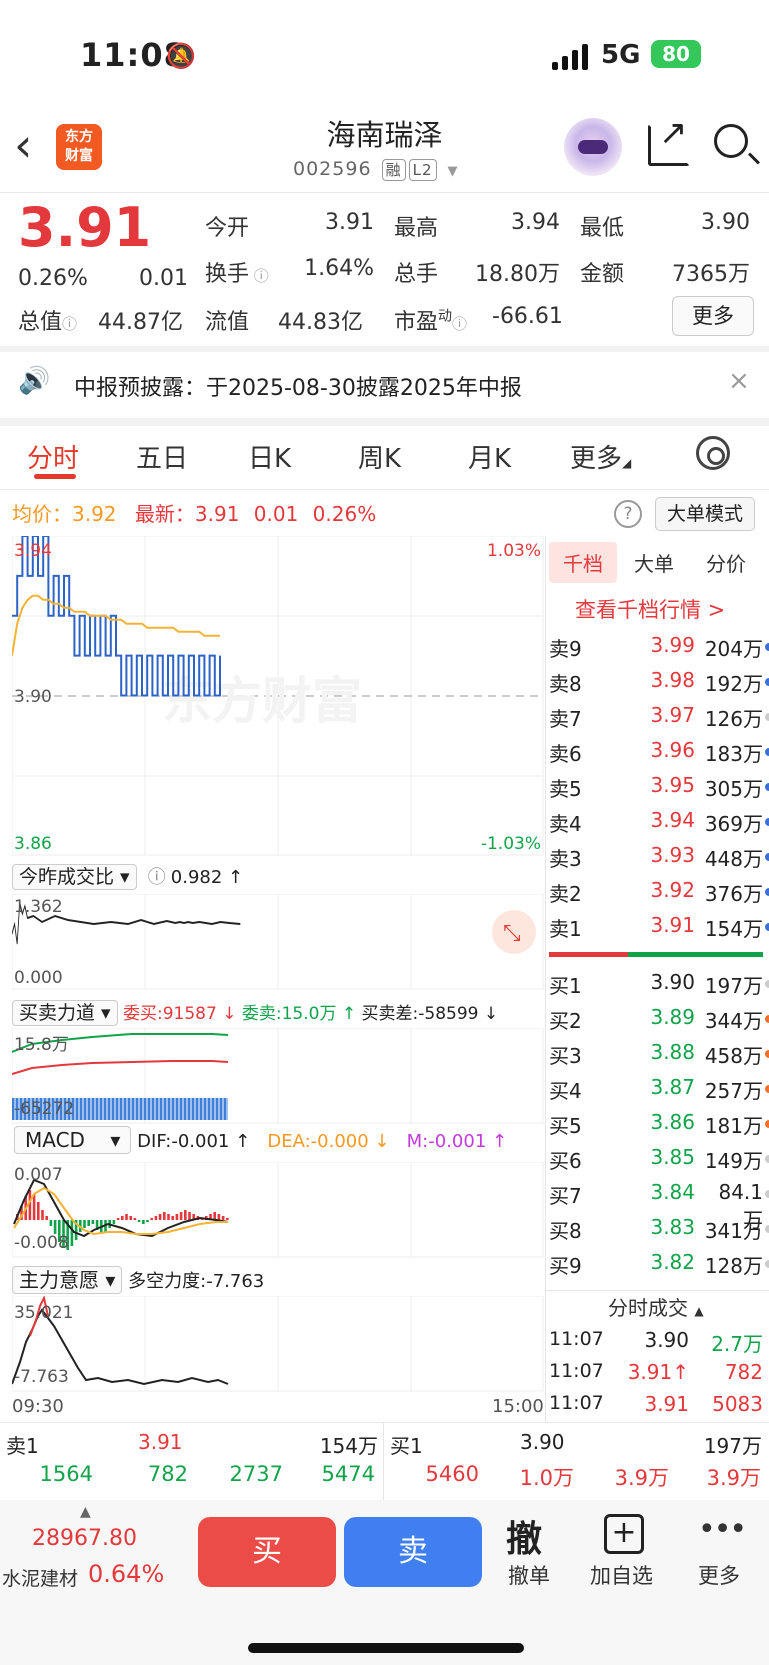 The image size is (769, 1665). Describe the element at coordinates (85, 1512) in the screenshot. I see `expand-up-icon: ▲` at that location.